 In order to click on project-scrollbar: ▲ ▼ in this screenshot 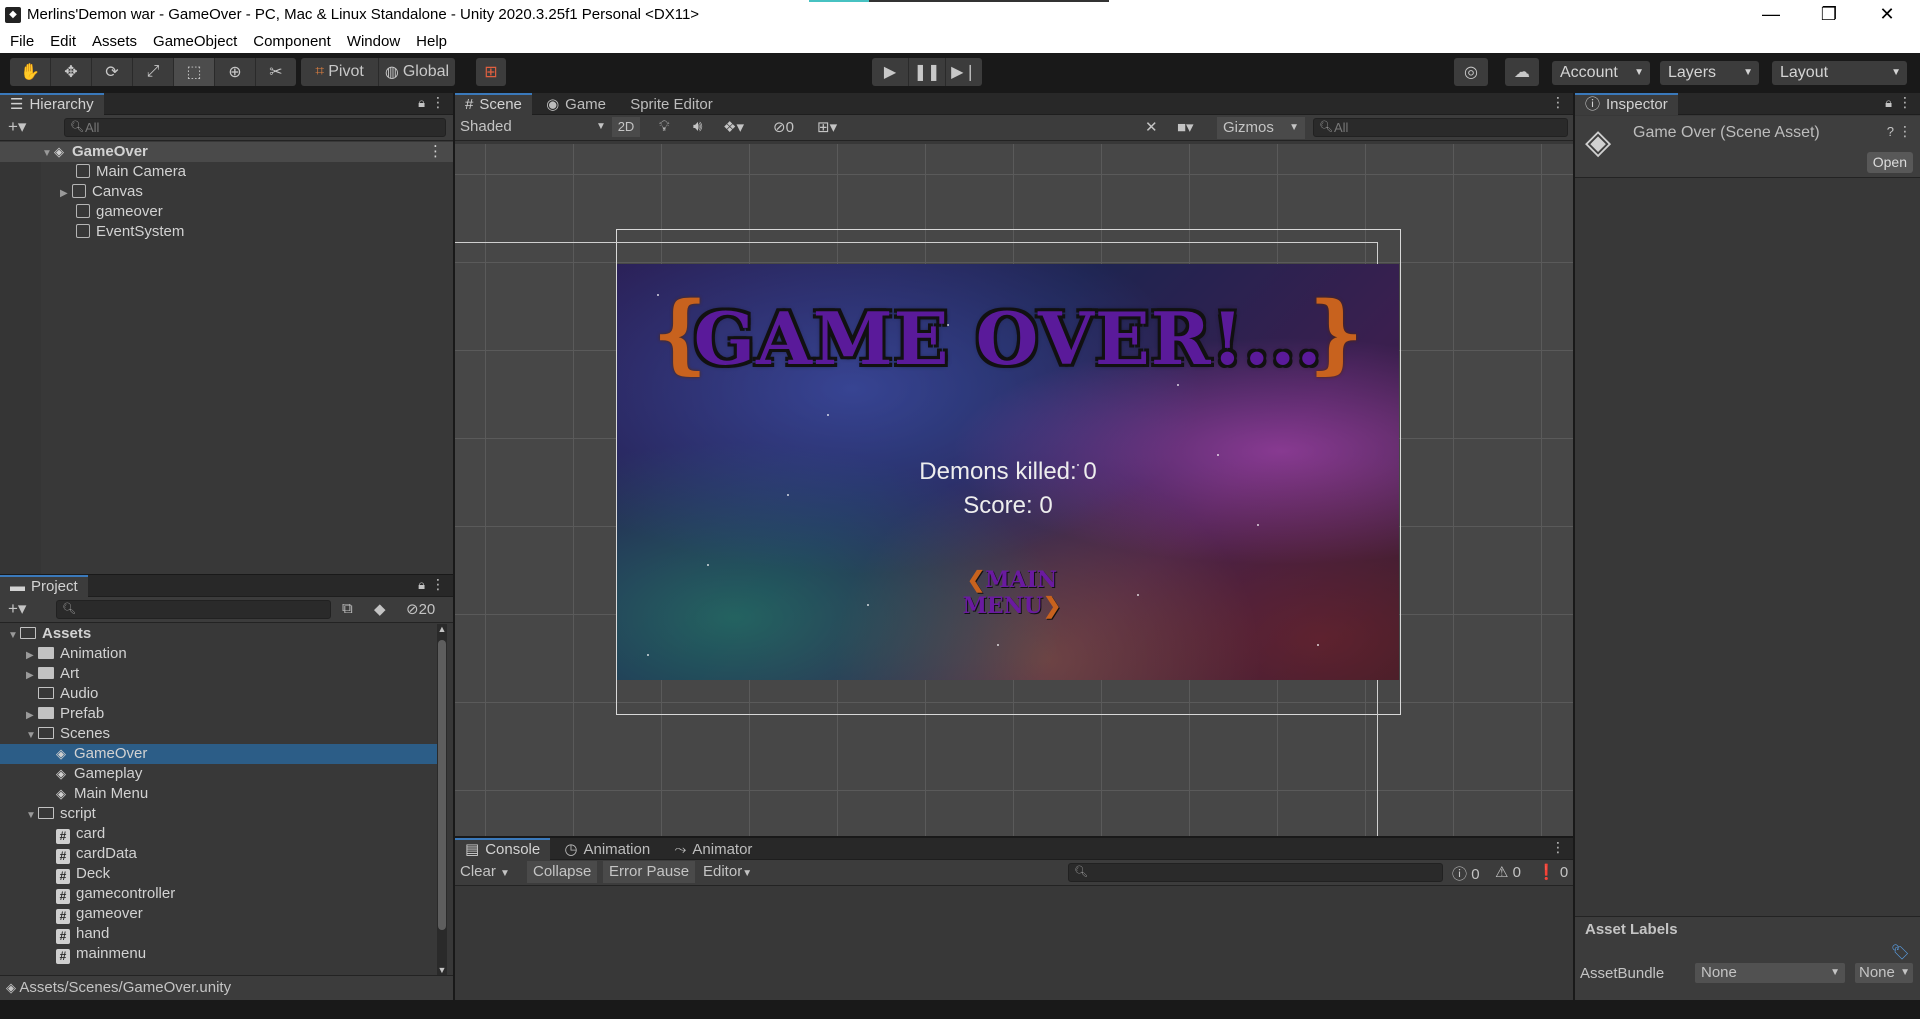, I will do `click(442, 799)`.